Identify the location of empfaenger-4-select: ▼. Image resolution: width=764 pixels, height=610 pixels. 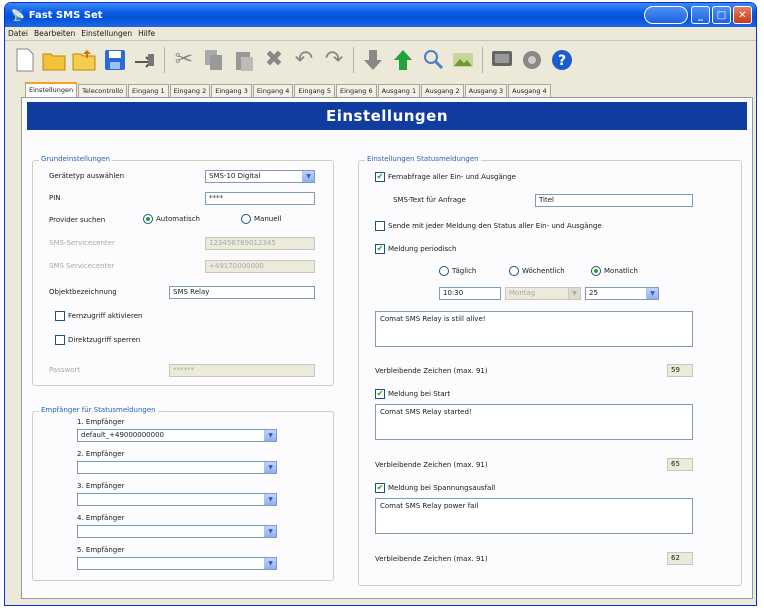
(177, 531).